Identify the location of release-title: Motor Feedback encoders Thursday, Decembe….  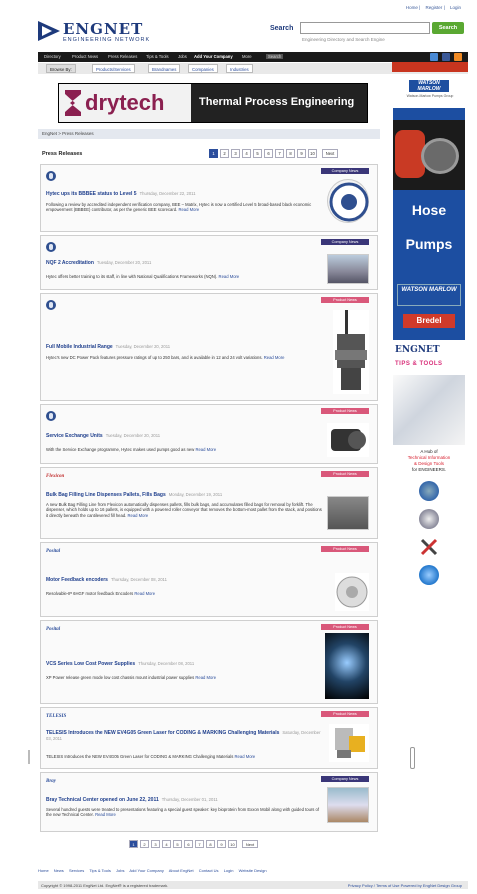
(181, 580).